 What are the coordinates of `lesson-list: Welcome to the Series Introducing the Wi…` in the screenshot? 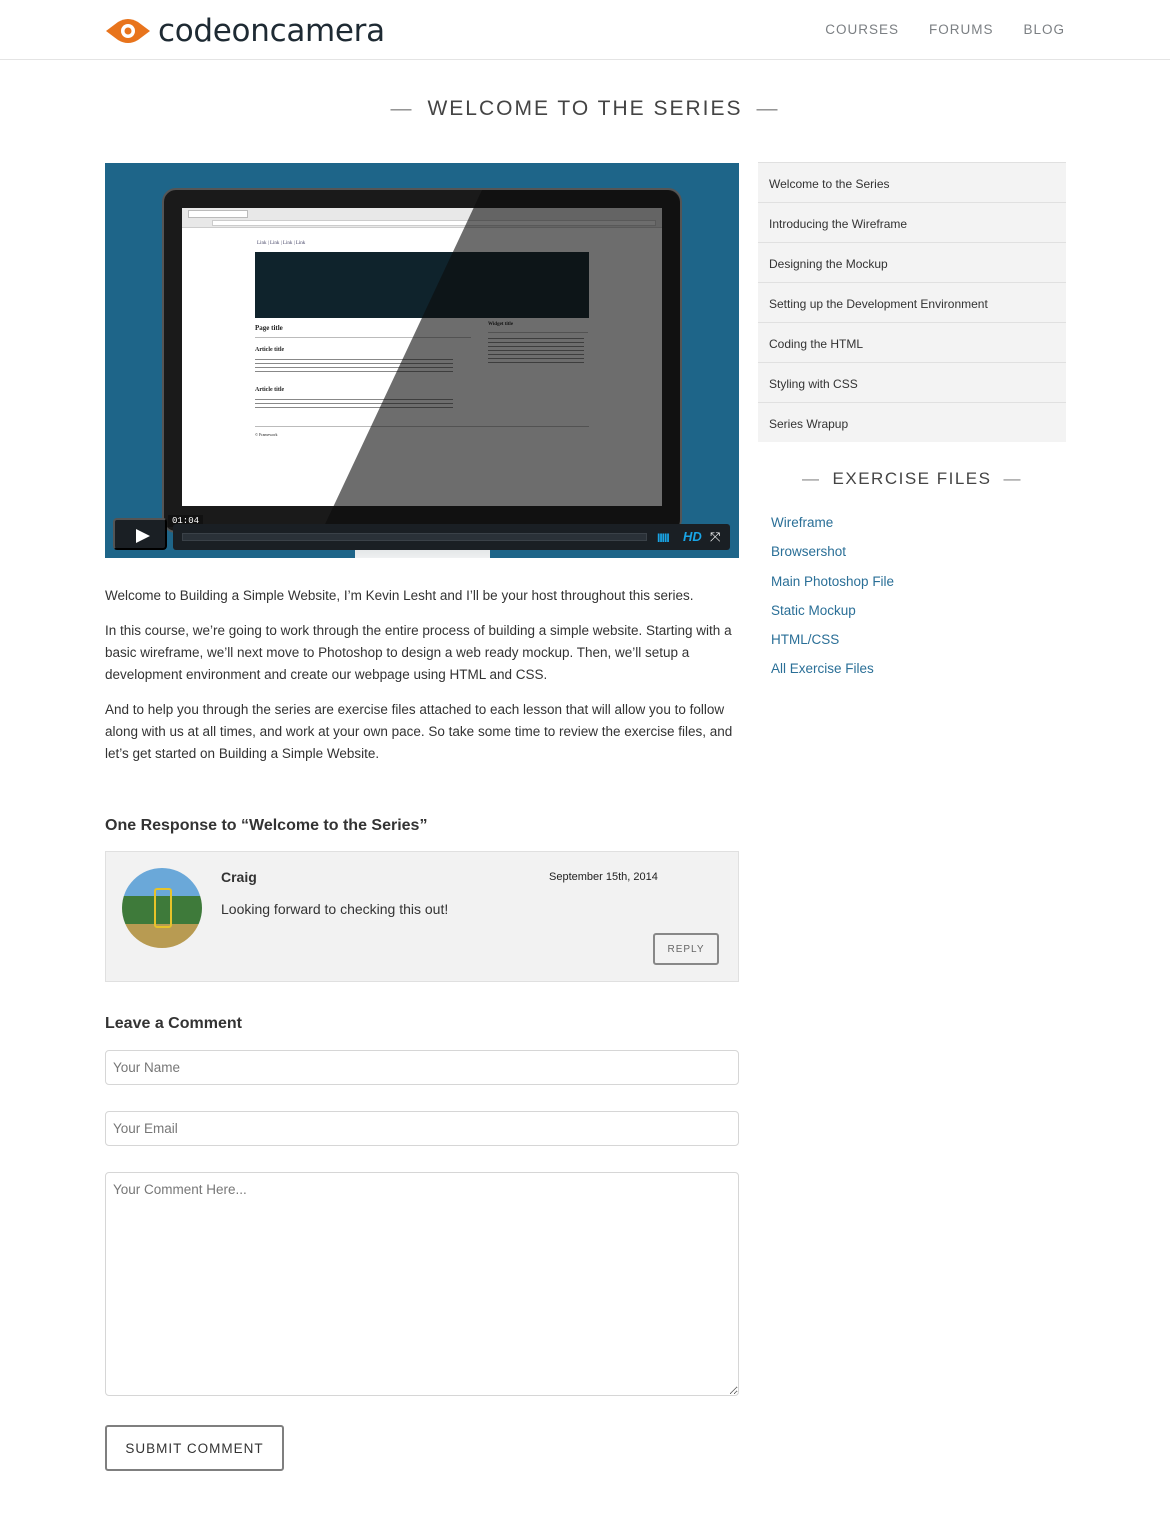 It's located at (912, 302).